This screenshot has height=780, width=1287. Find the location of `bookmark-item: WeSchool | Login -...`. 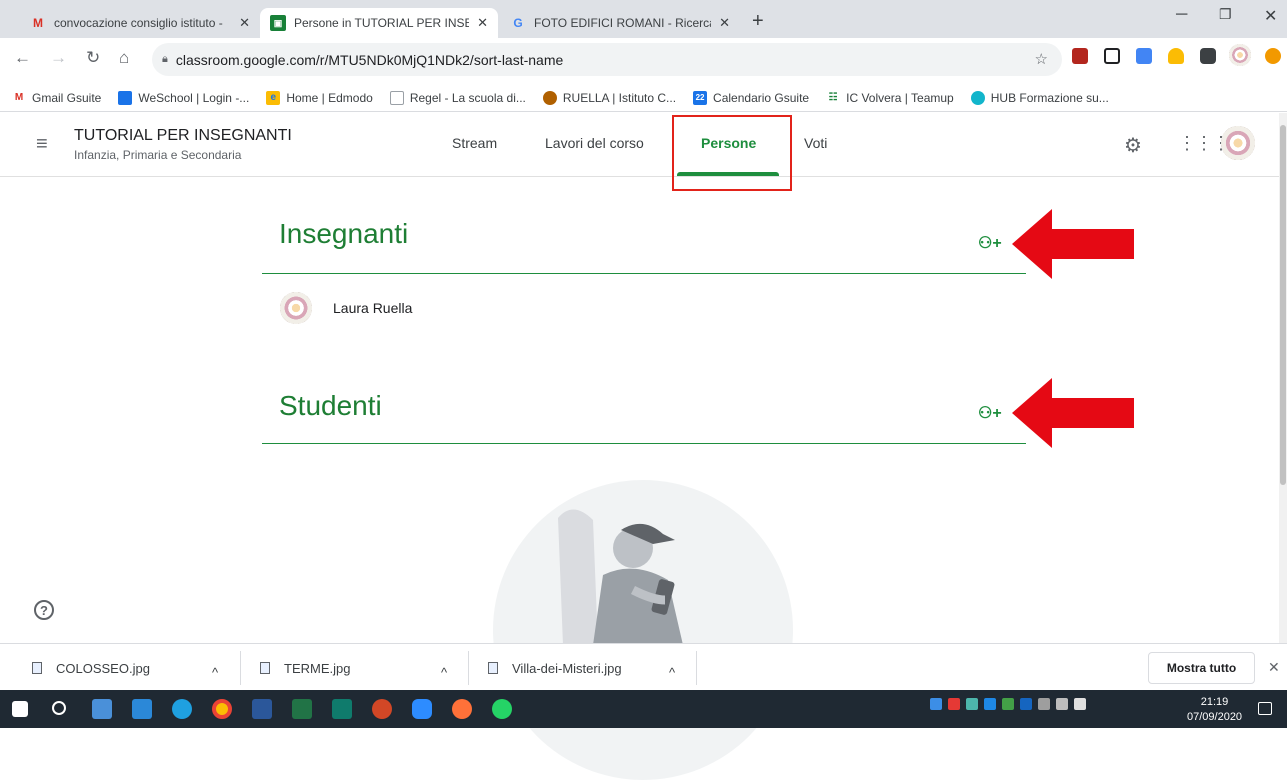

bookmark-item: WeSchool | Login -... is located at coordinates (184, 97).